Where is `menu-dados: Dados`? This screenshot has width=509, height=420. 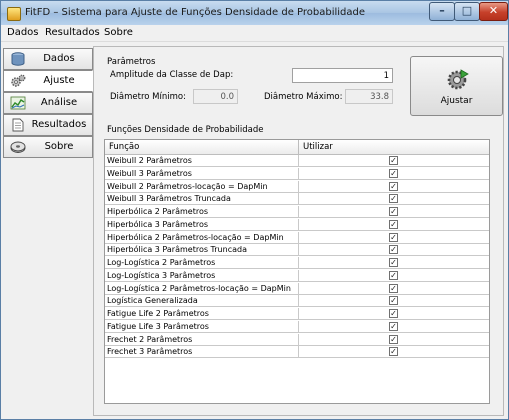
menu-dados: Dados is located at coordinates (23, 32).